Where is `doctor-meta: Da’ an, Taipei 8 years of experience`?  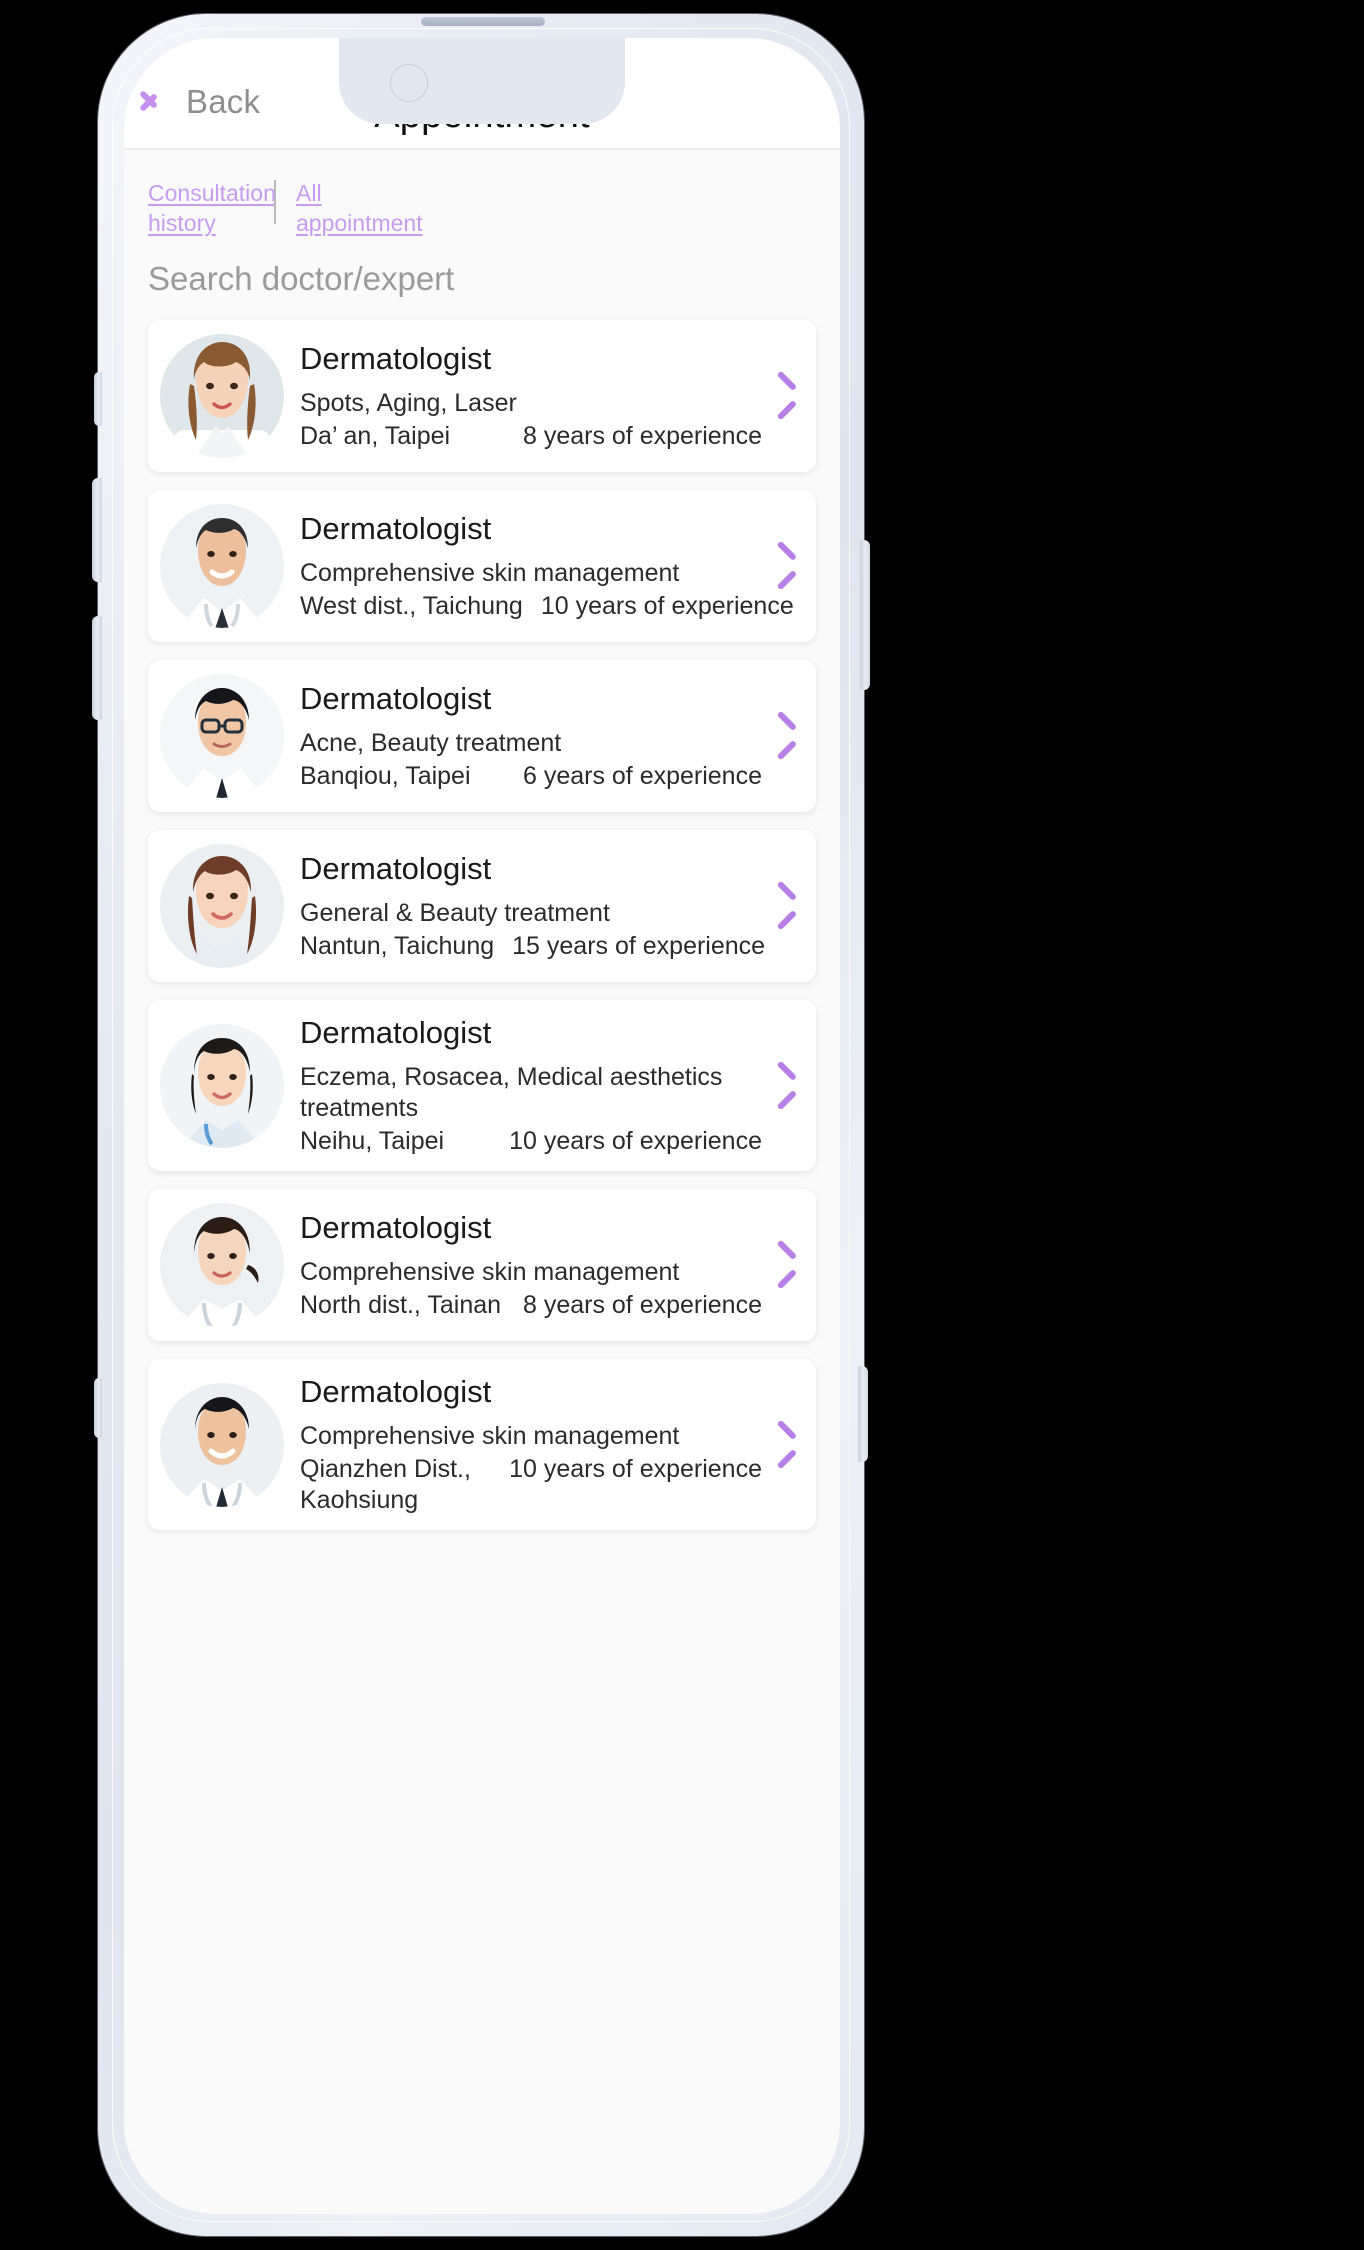 doctor-meta: Da’ an, Taipei 8 years of experience is located at coordinates (531, 436).